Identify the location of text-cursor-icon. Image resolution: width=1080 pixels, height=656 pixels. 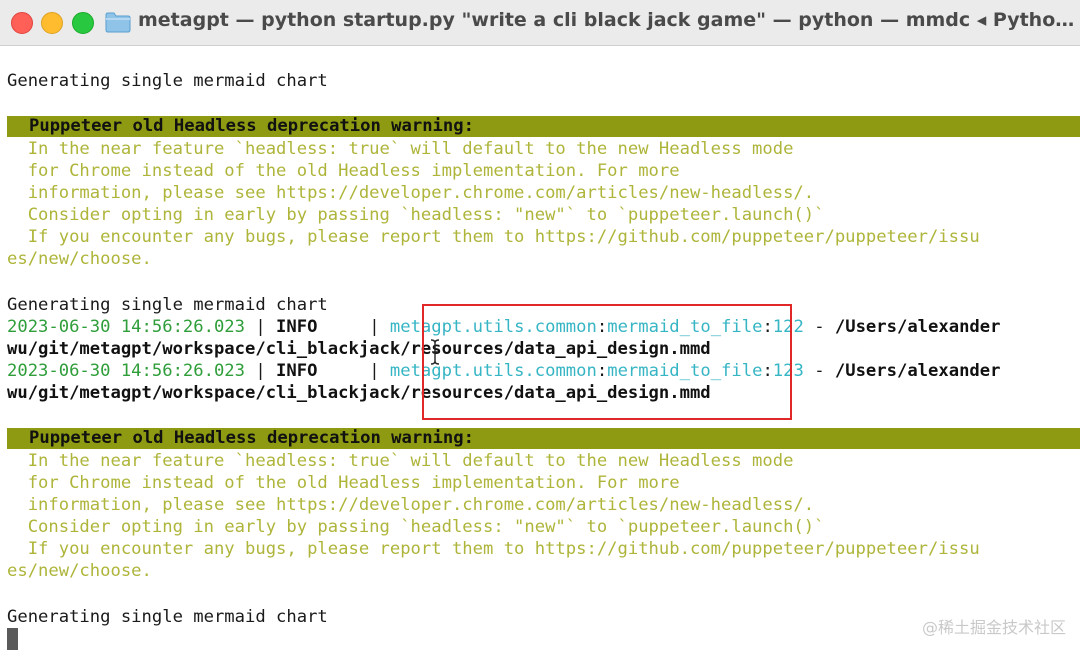
(435, 352).